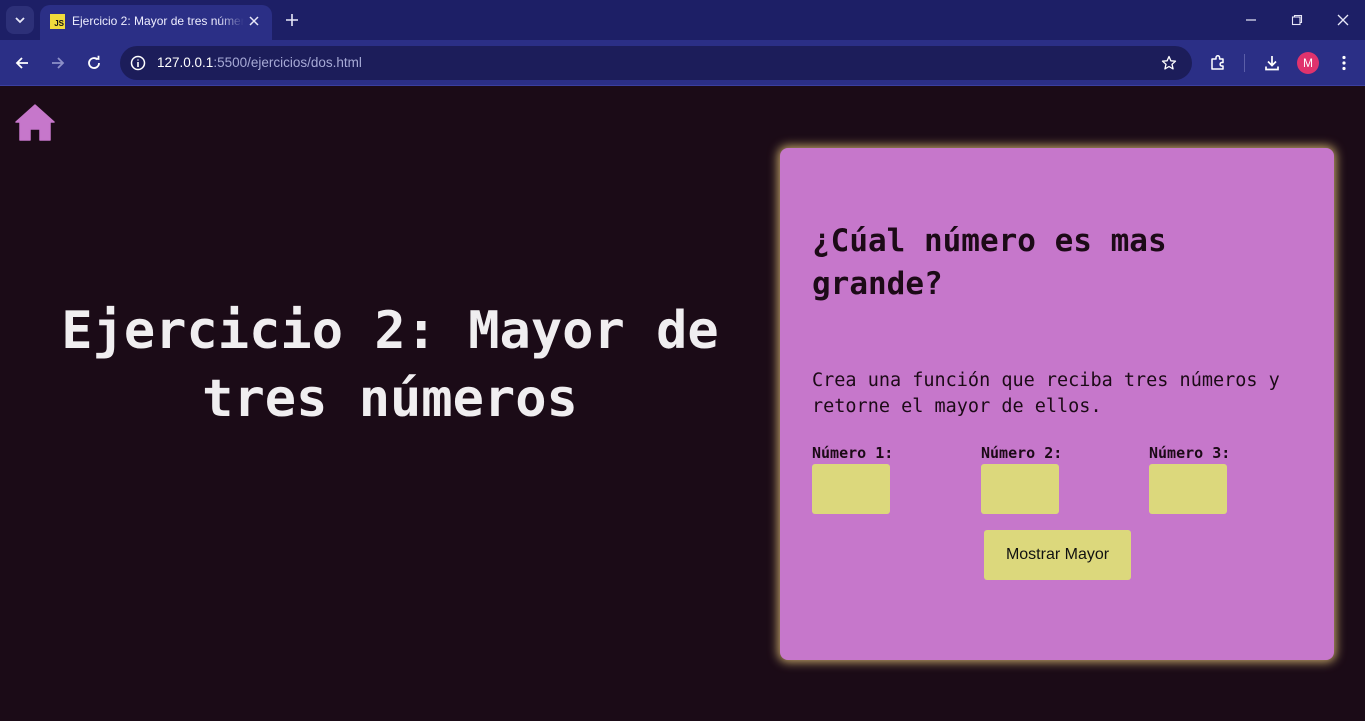  I want to click on show-max-button: Mostrar Mayor, so click(1057, 555).